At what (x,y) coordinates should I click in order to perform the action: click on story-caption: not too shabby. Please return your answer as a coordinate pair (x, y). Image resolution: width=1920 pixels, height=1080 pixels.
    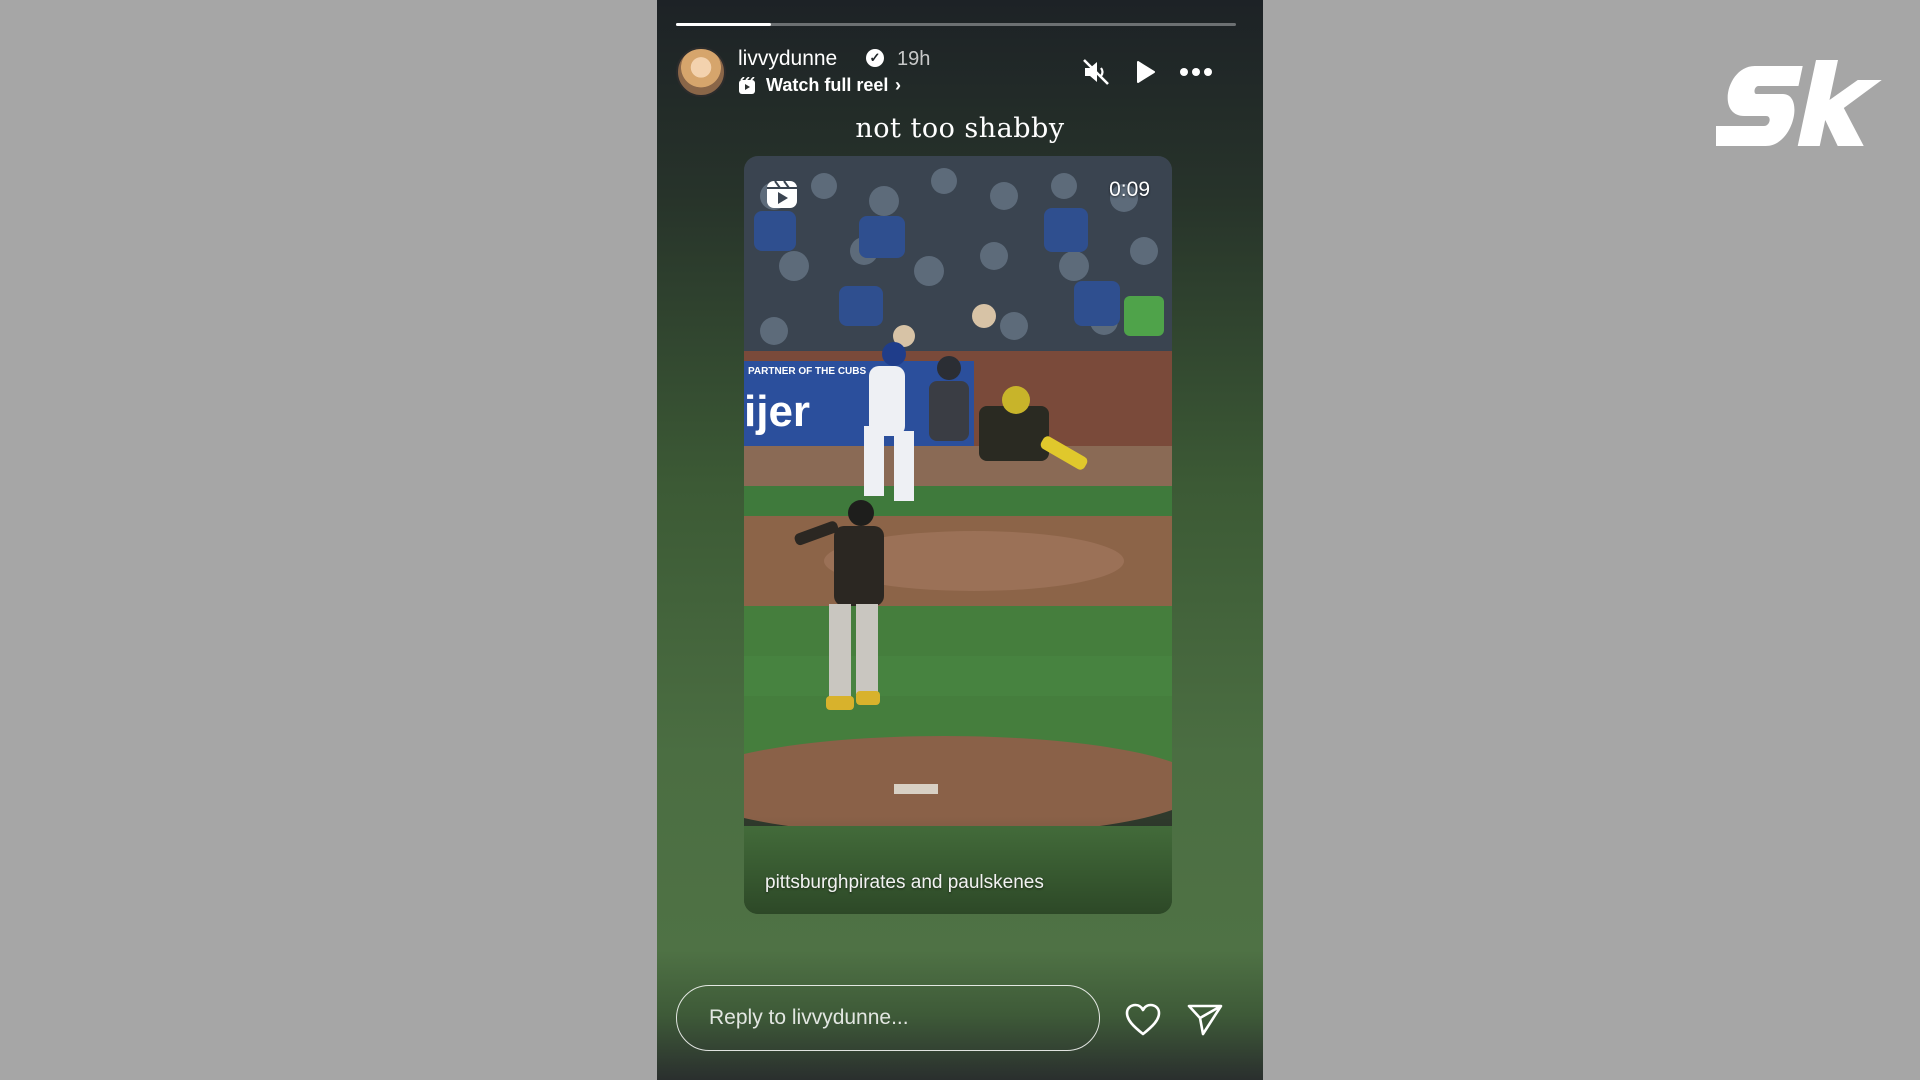
    Looking at the image, I should click on (960, 128).